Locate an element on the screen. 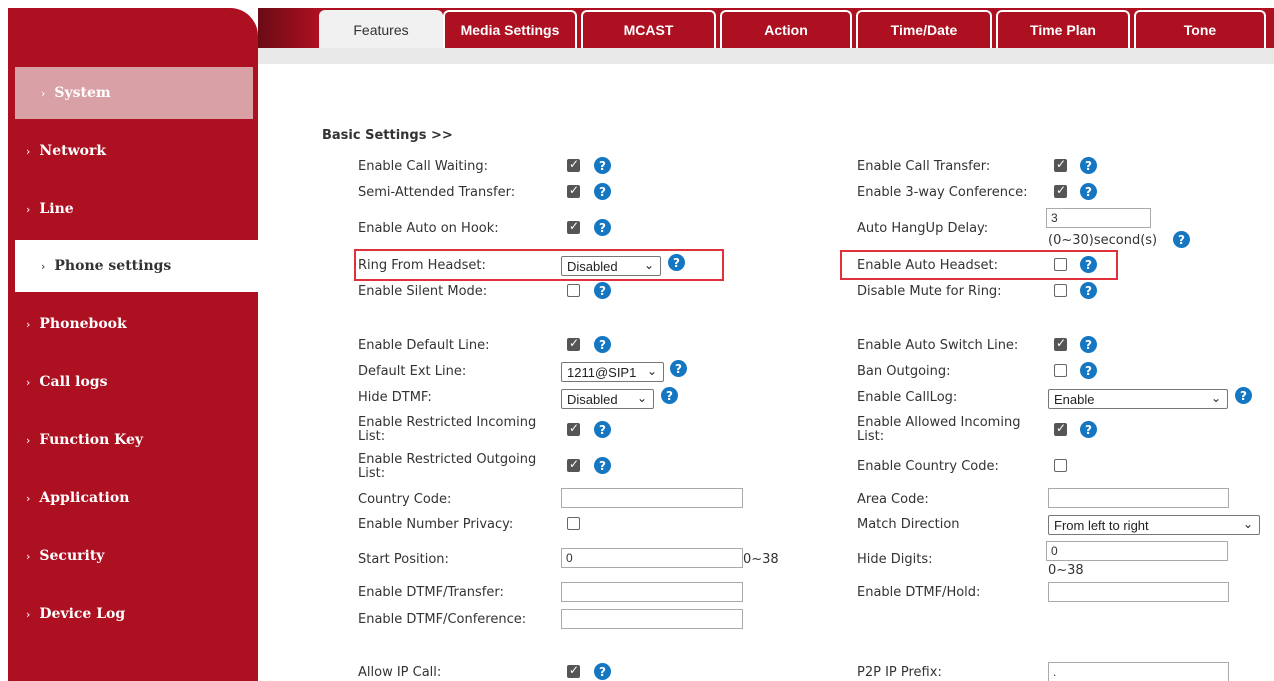 The image size is (1274, 681). ring-from-headset-select: Disabled ⌄ is located at coordinates (611, 266).